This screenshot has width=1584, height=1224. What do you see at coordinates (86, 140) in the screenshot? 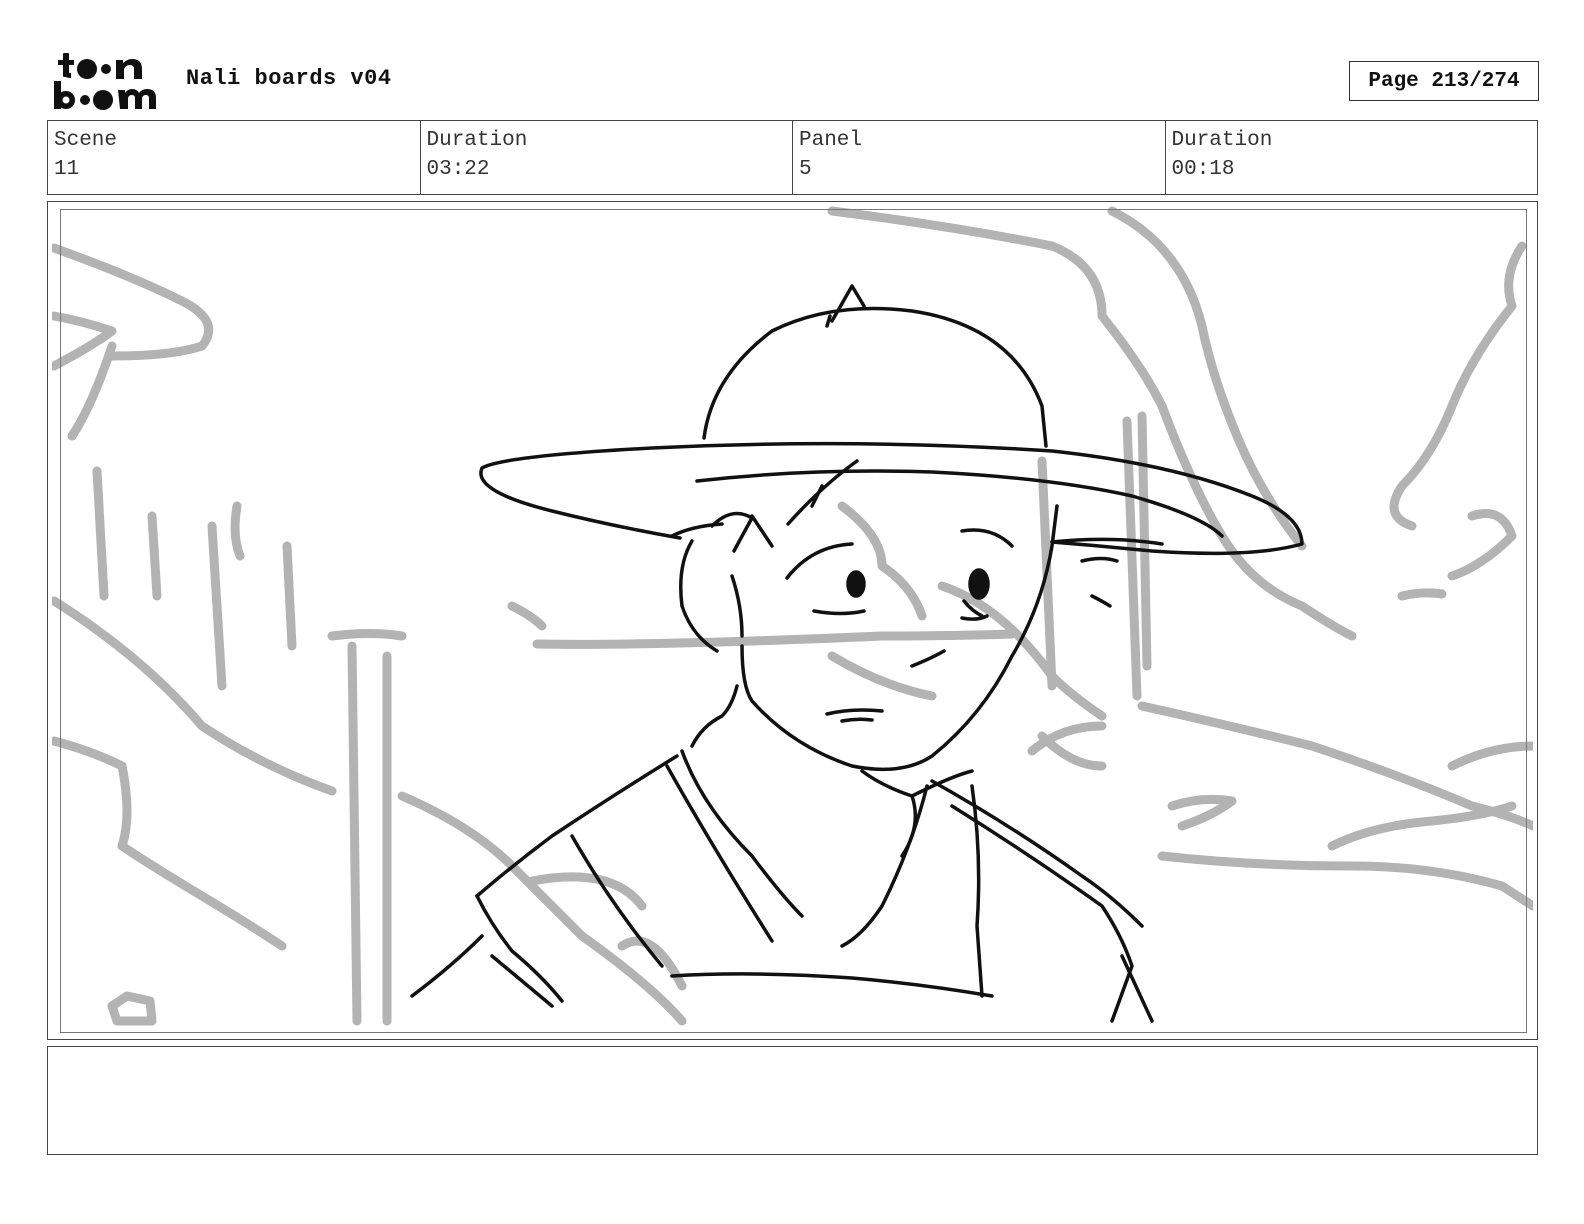
I see `scene-label: Scene` at bounding box center [86, 140].